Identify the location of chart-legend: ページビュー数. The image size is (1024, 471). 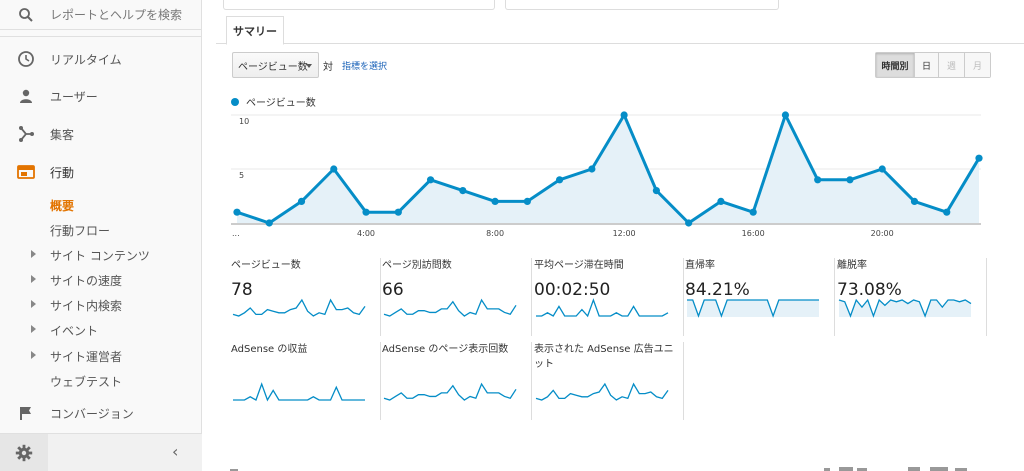
(273, 101).